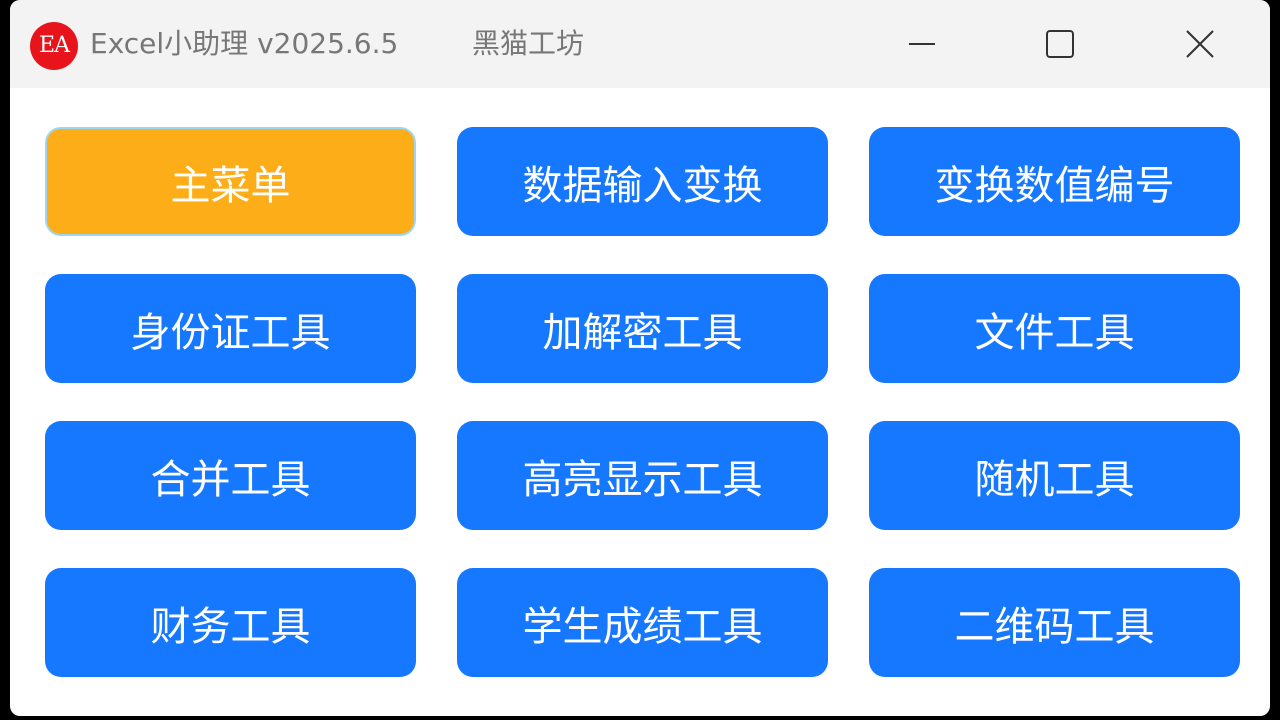  What do you see at coordinates (642, 622) in the screenshot?
I see `student-grade-tool-button: 学生成绩工具` at bounding box center [642, 622].